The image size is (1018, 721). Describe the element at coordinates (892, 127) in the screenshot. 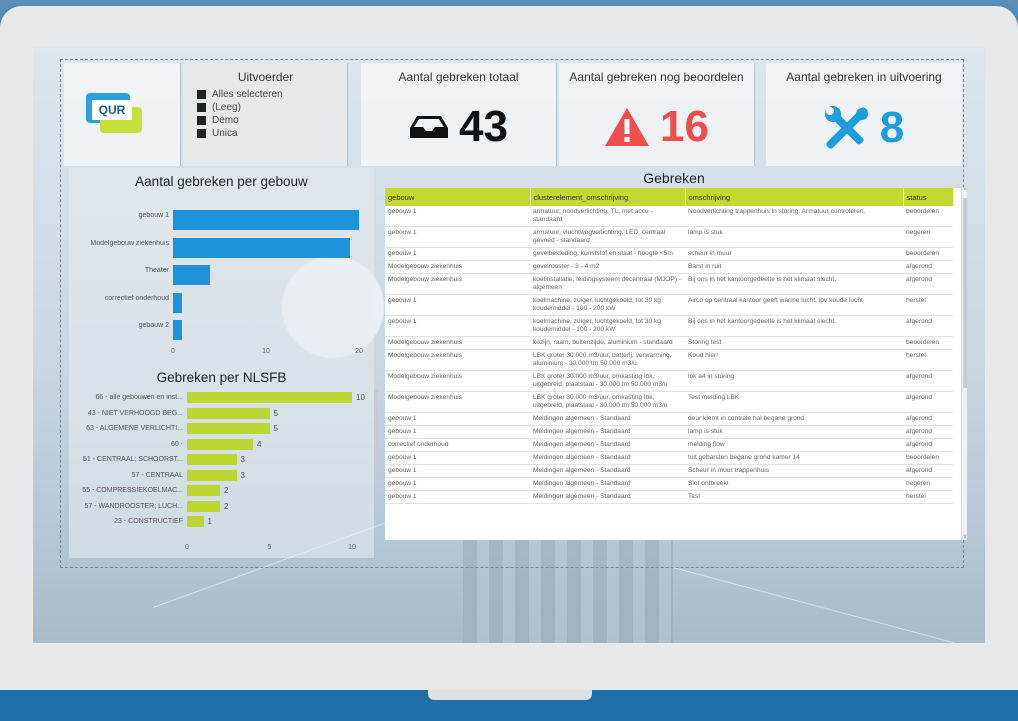

I see `kpi-value: 8` at that location.